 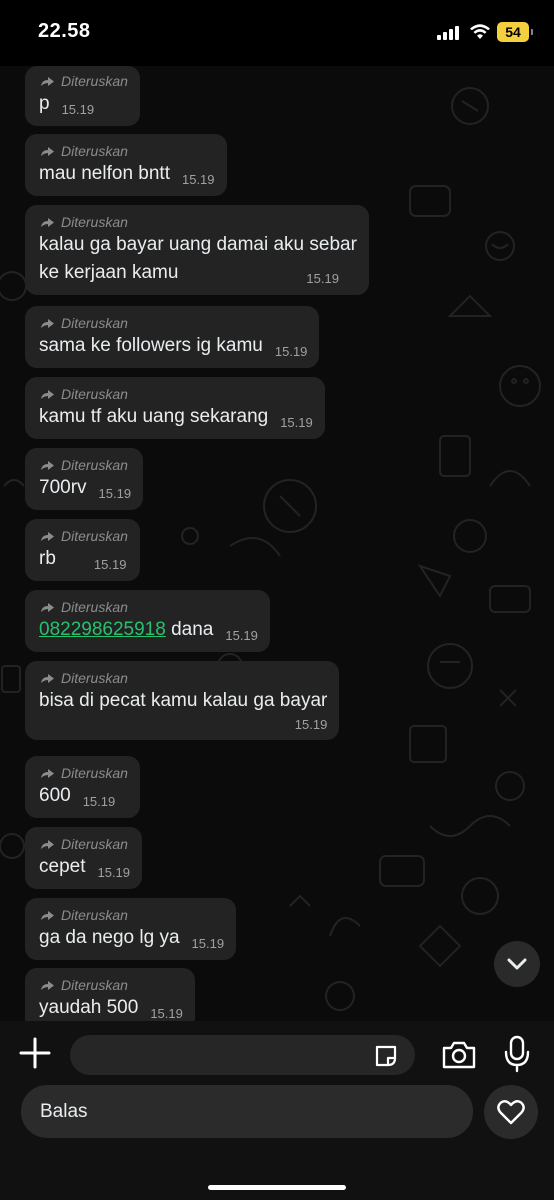 What do you see at coordinates (82, 550) in the screenshot?
I see `message-bubble: Diteruskan rb 15.19` at bounding box center [82, 550].